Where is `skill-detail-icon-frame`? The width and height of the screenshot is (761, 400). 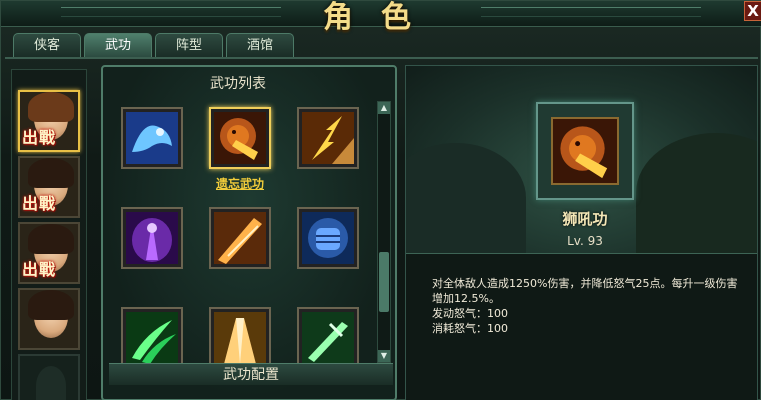
skill-detail-icon-frame is located at coordinates (585, 151).